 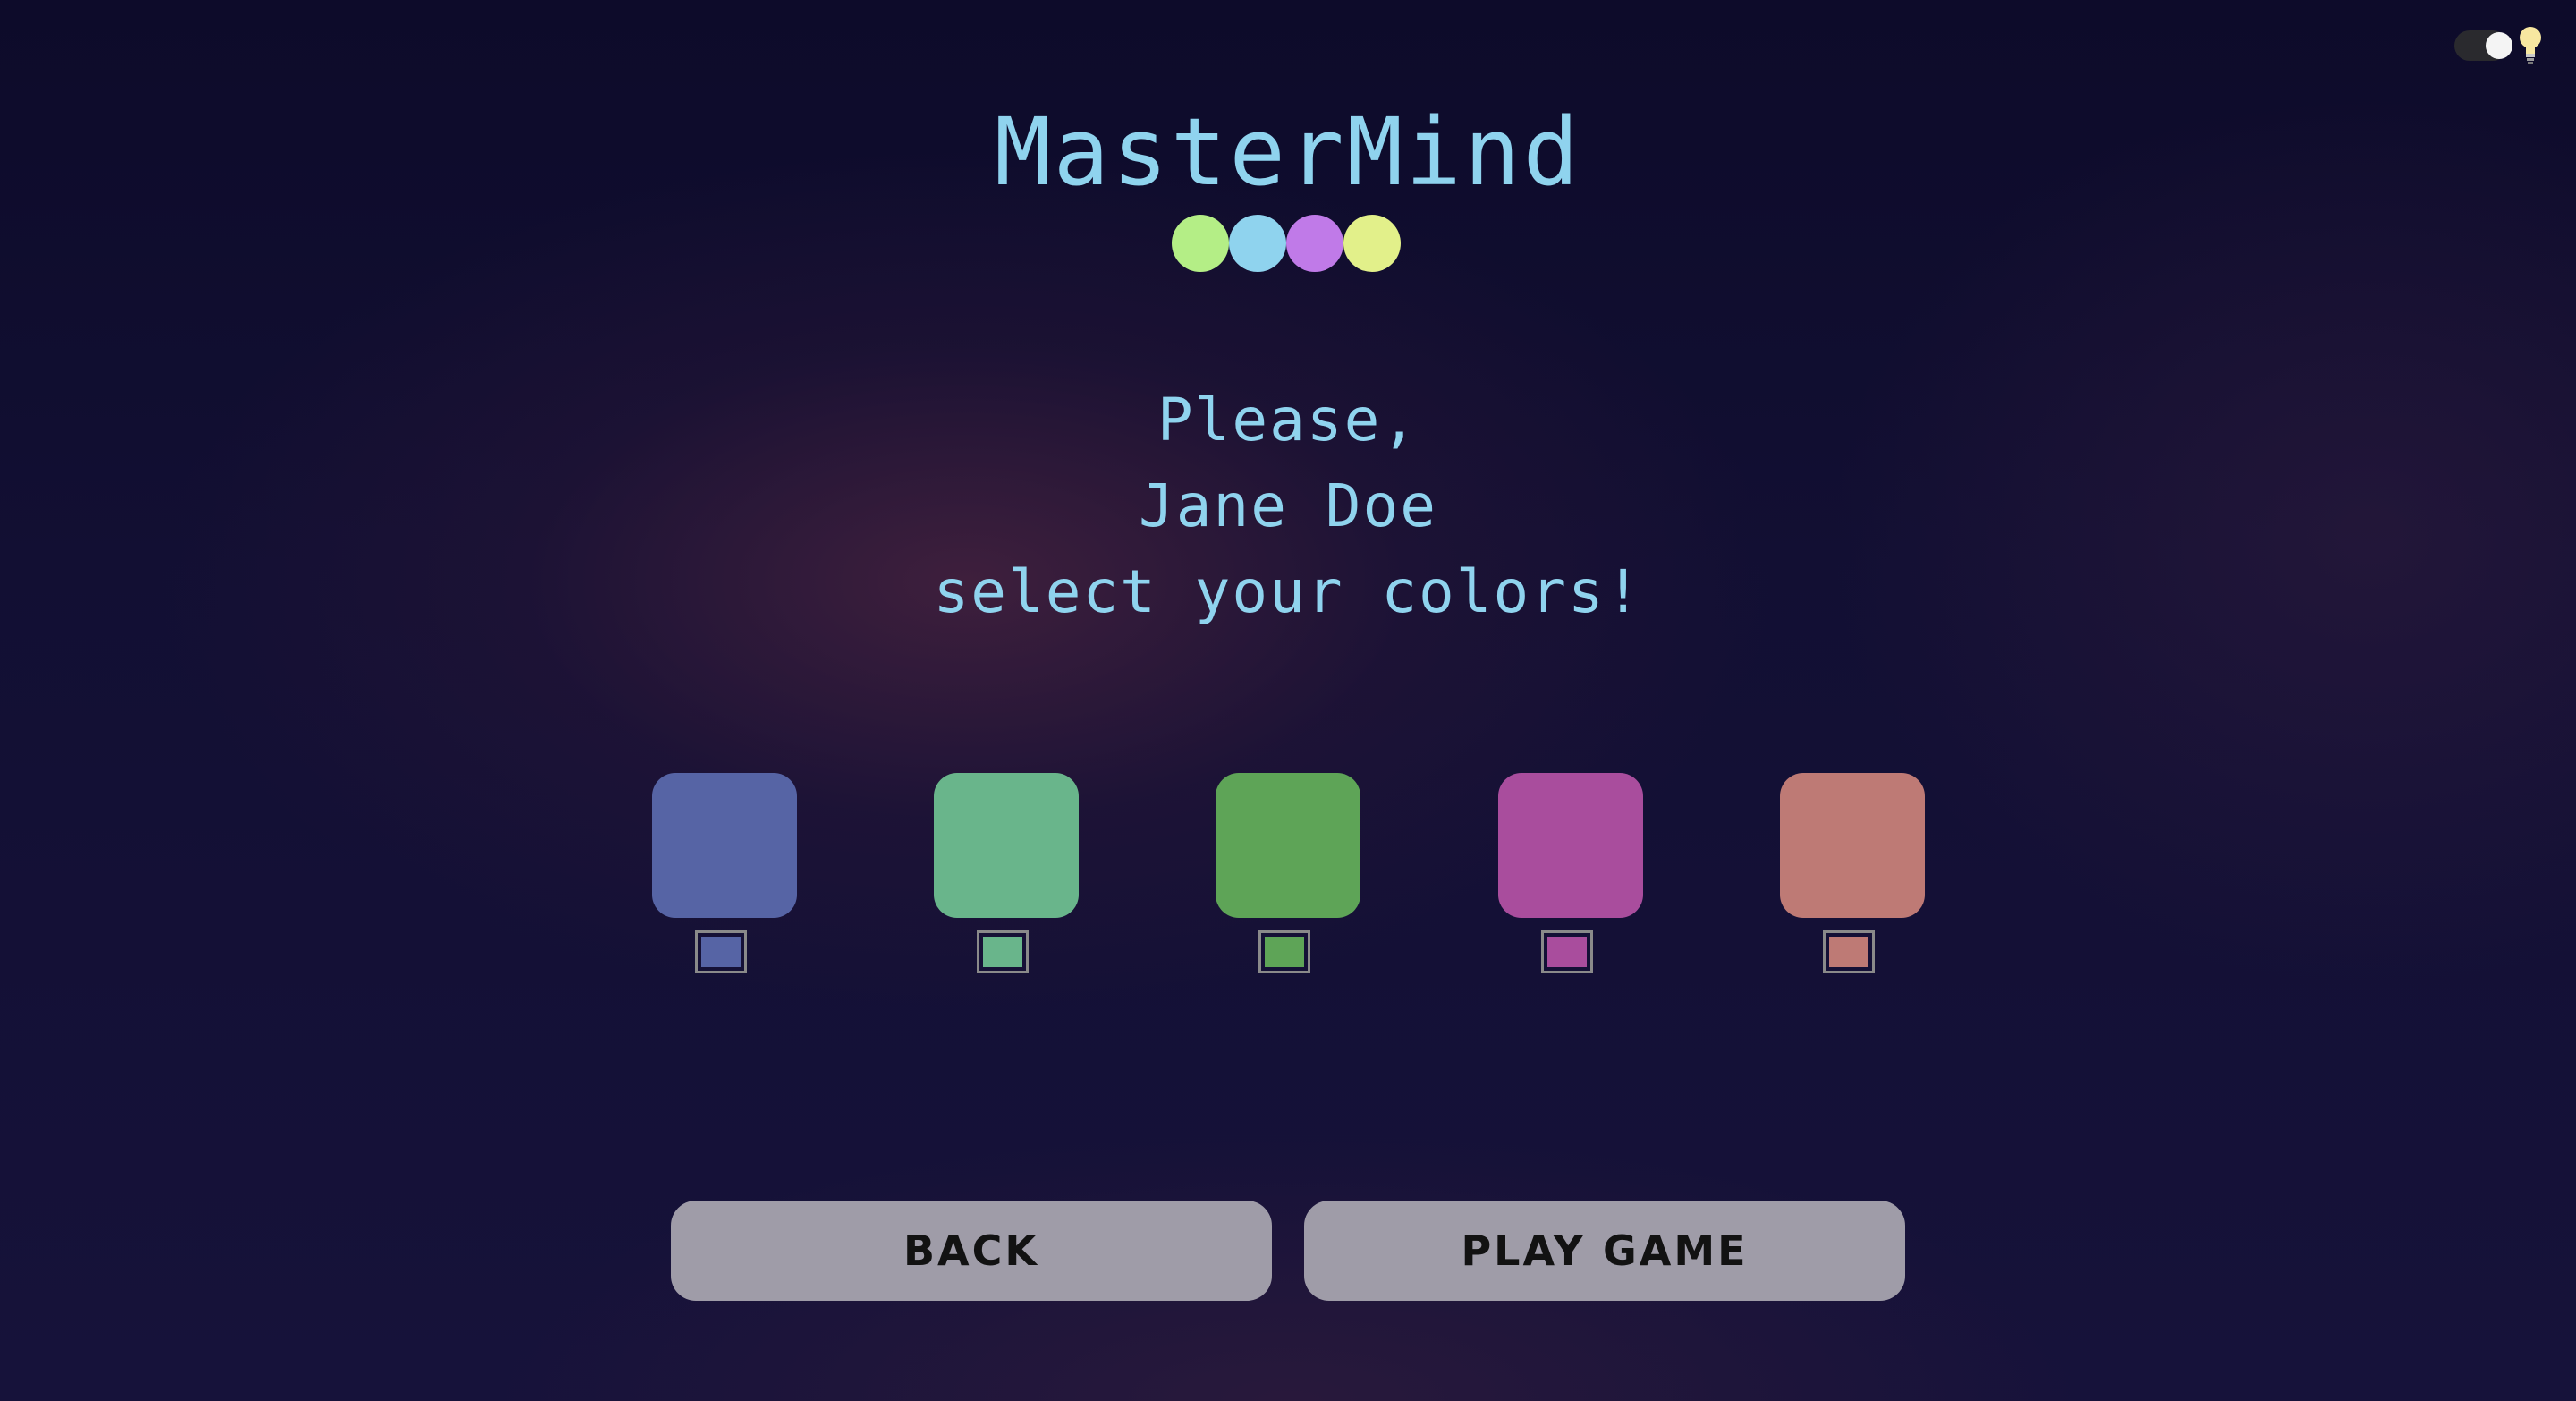 I want to click on color-option-mint, so click(x=1006, y=877).